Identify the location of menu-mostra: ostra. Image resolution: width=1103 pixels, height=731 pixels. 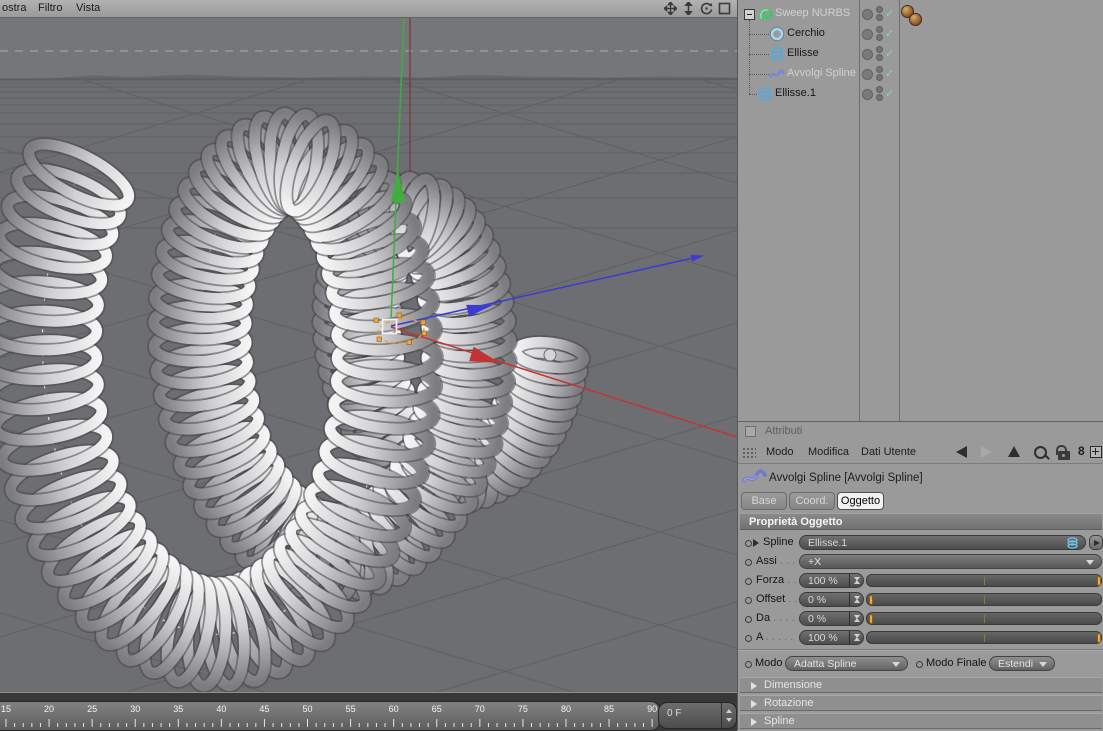
(14, 8).